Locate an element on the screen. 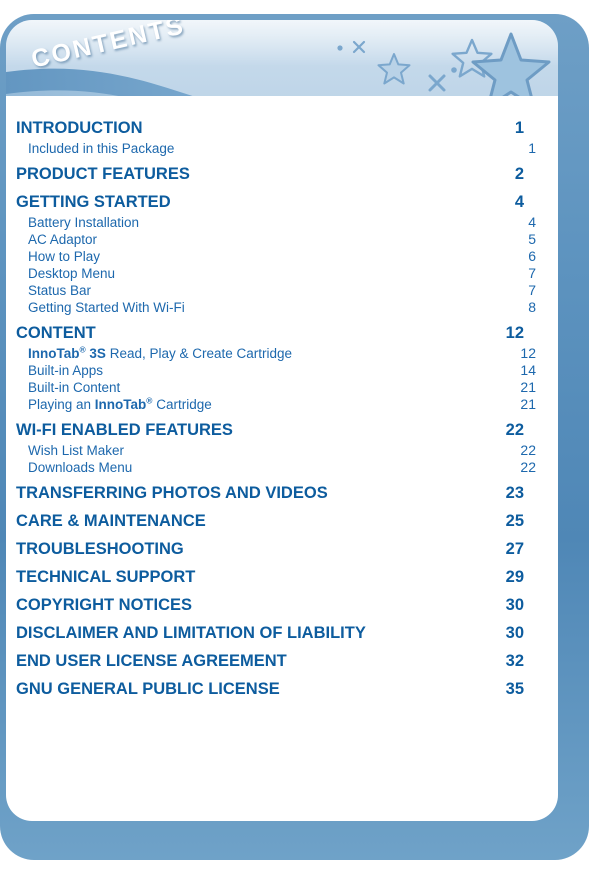 This screenshot has width=589, height=875. toc-entry-label: Built-in Content is located at coordinates (74, 387).